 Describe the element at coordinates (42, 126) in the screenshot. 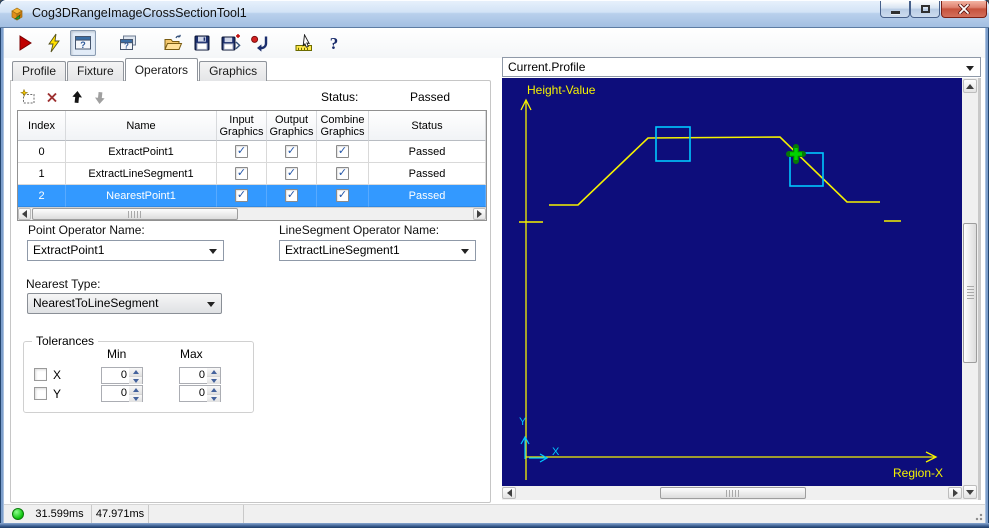

I see `column-header-index: Index` at that location.